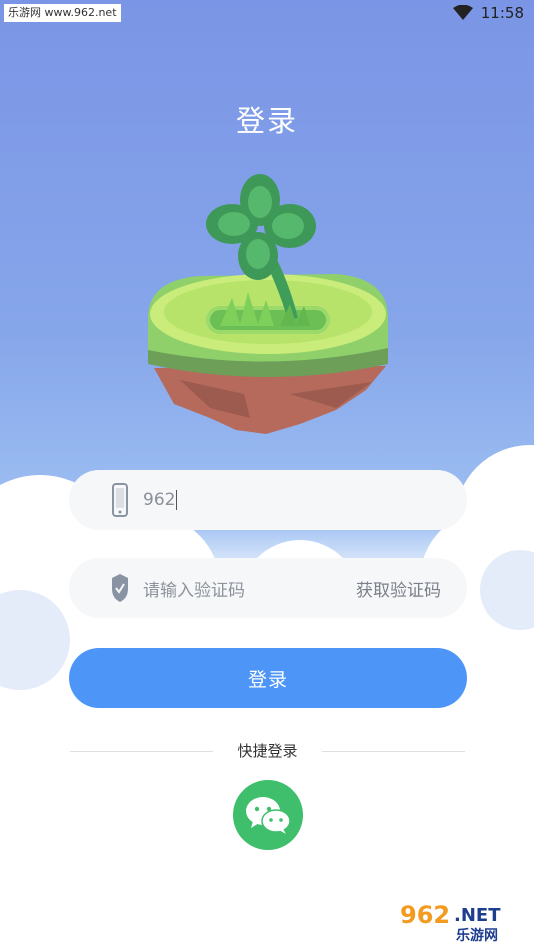 This screenshot has width=534, height=949. Describe the element at coordinates (159, 500) in the screenshot. I see `phone-input-value: 962` at that location.